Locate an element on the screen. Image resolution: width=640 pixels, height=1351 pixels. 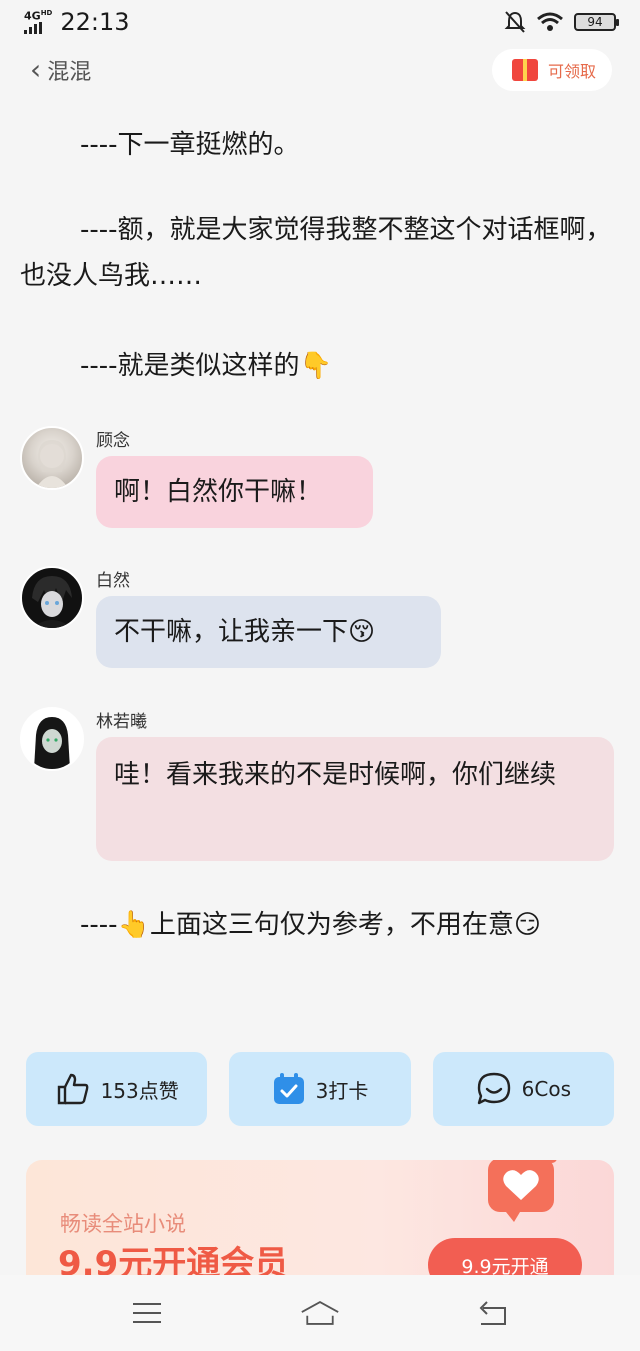
heart-icon is located at coordinates (522, 1191).